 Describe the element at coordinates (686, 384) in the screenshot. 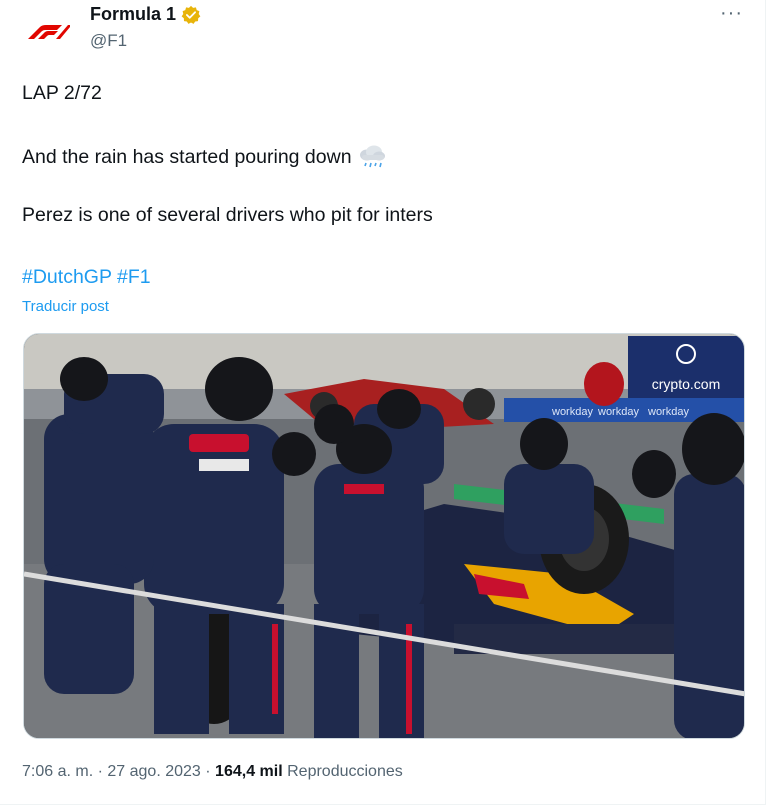

I see `sponsor-logo-text: crypto.com` at that location.